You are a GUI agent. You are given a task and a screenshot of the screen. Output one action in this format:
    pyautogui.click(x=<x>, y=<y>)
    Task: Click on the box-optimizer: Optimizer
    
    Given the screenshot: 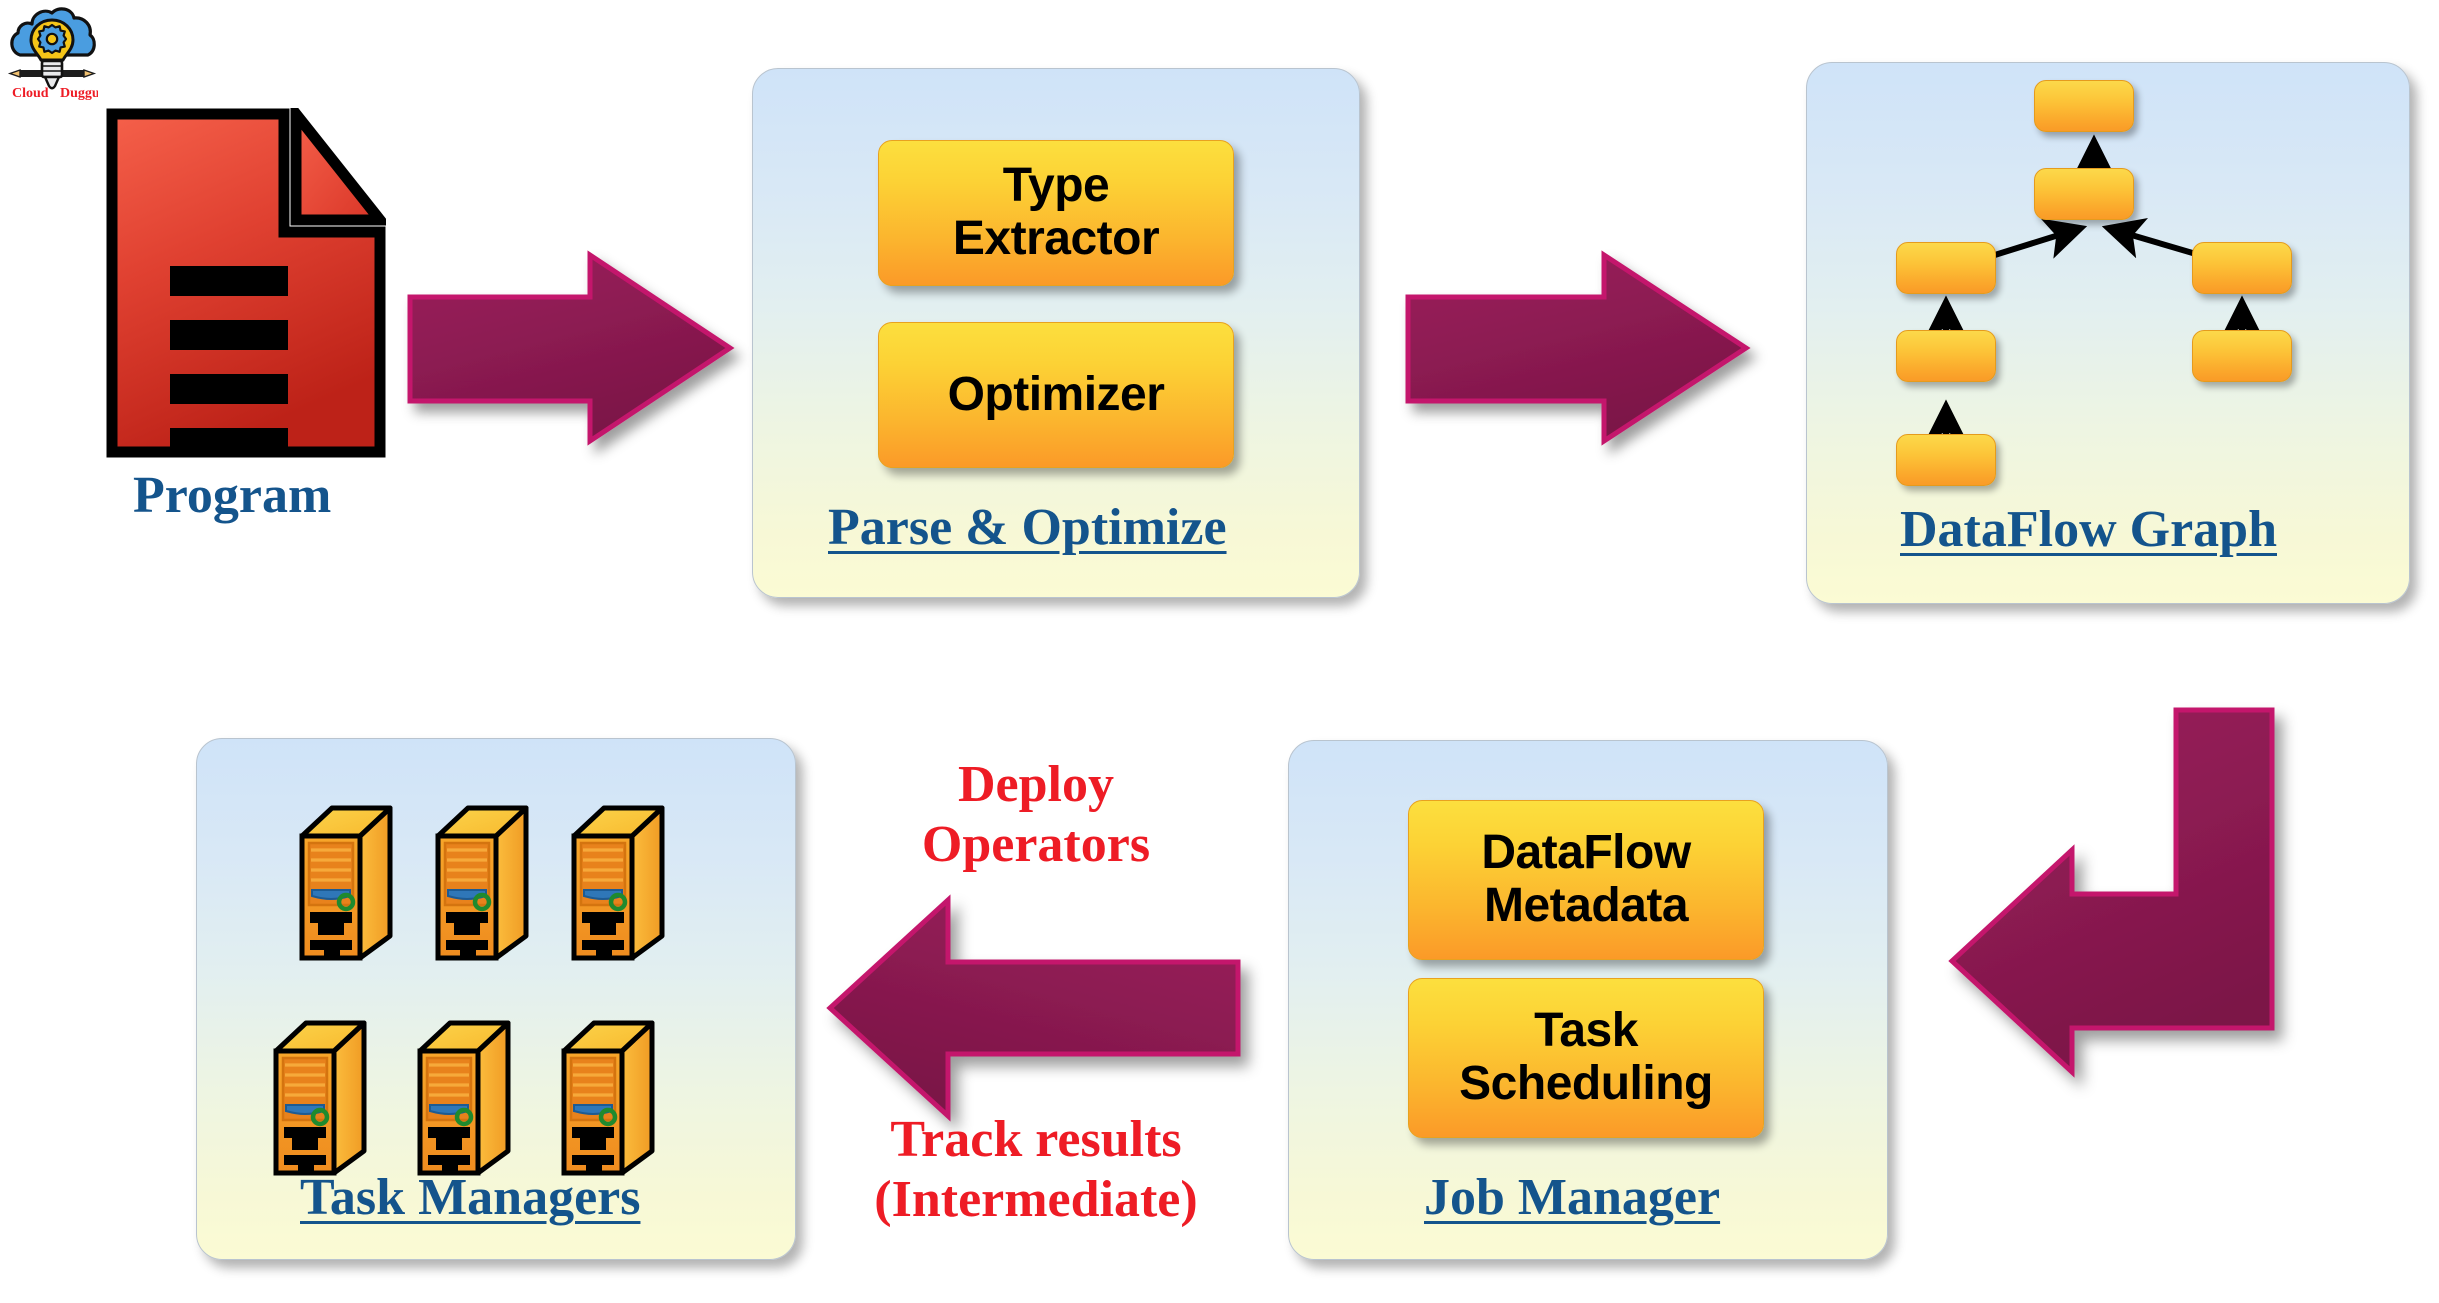 What is the action you would take?
    pyautogui.click(x=1056, y=395)
    